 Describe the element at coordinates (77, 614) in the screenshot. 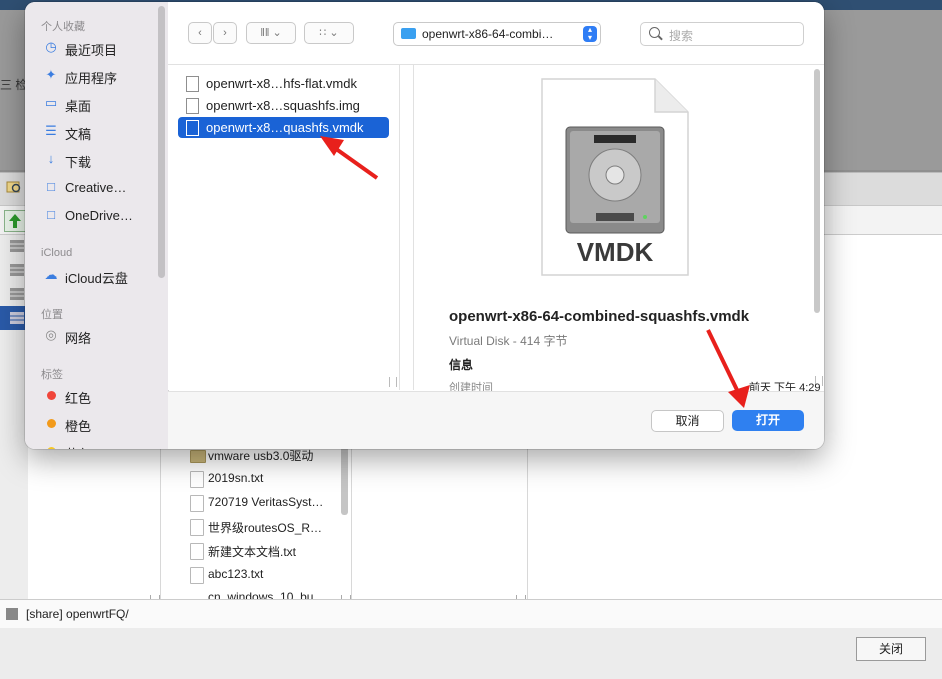

I see `current-path: [share] openwrtFQ/` at that location.